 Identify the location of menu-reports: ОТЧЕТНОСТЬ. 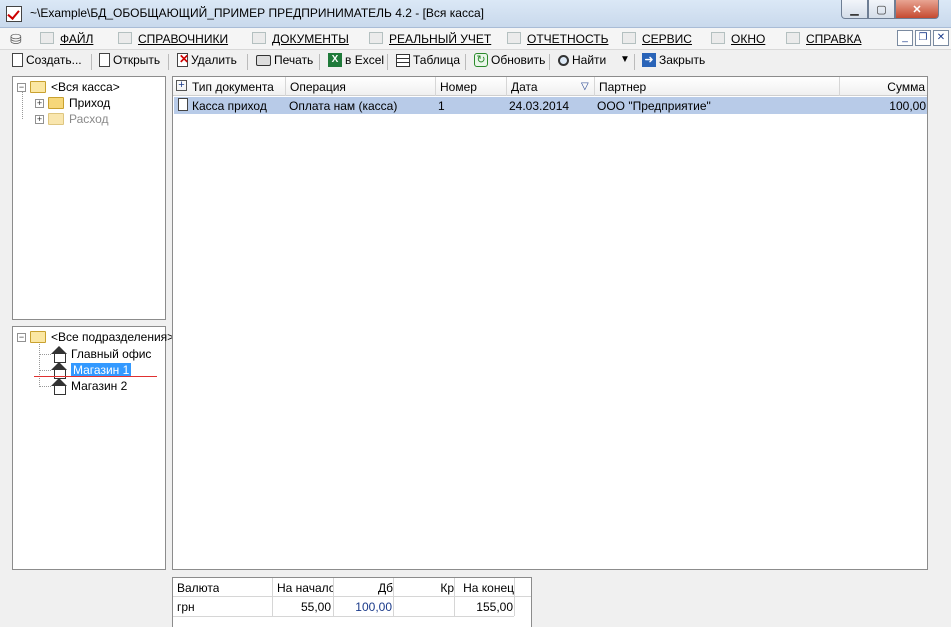
(557, 39).